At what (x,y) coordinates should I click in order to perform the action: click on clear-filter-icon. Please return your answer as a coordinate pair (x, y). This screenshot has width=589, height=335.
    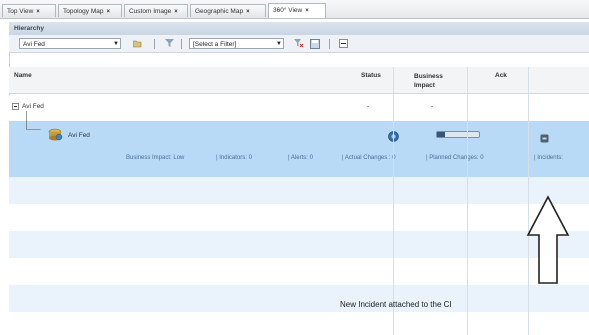
    Looking at the image, I should click on (299, 44).